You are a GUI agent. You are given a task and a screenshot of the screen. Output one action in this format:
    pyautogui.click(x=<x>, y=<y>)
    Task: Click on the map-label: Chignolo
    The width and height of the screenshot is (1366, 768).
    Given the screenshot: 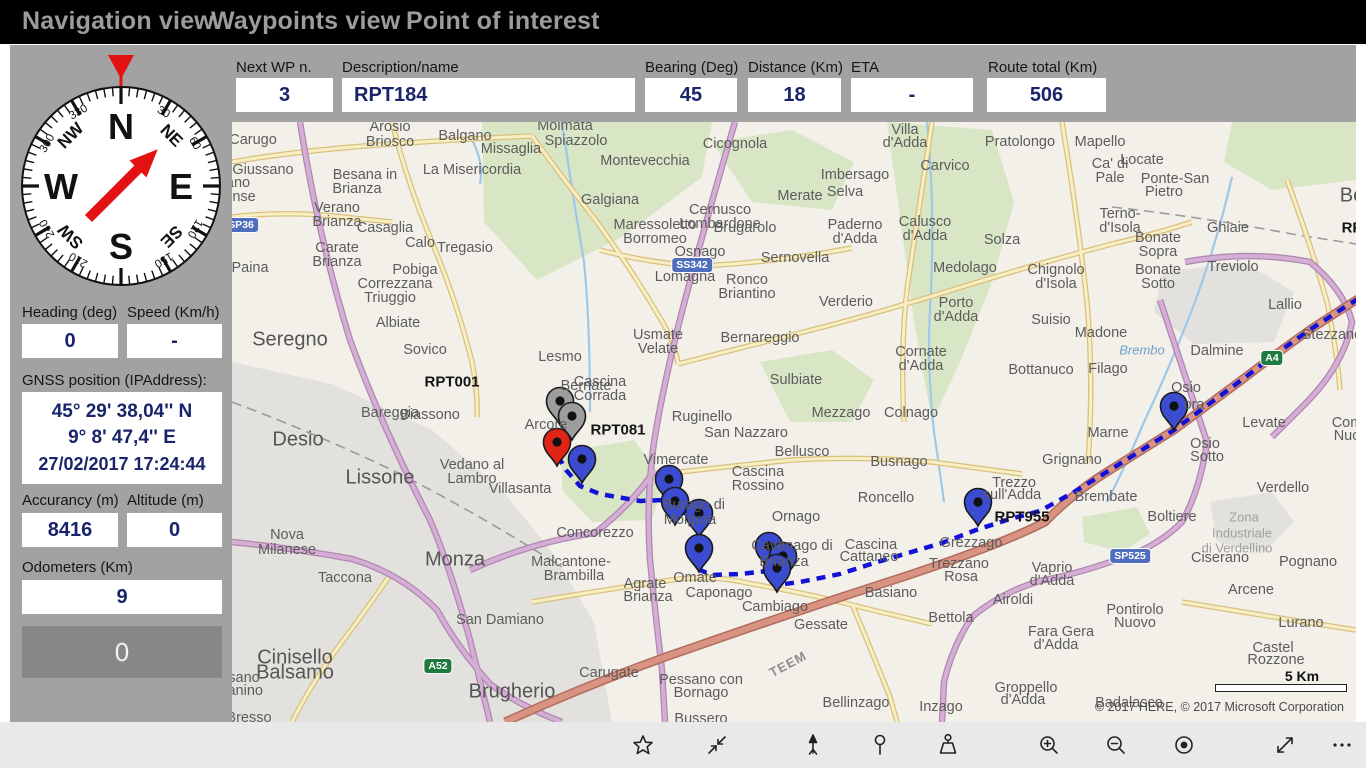 What is the action you would take?
    pyautogui.click(x=1056, y=270)
    